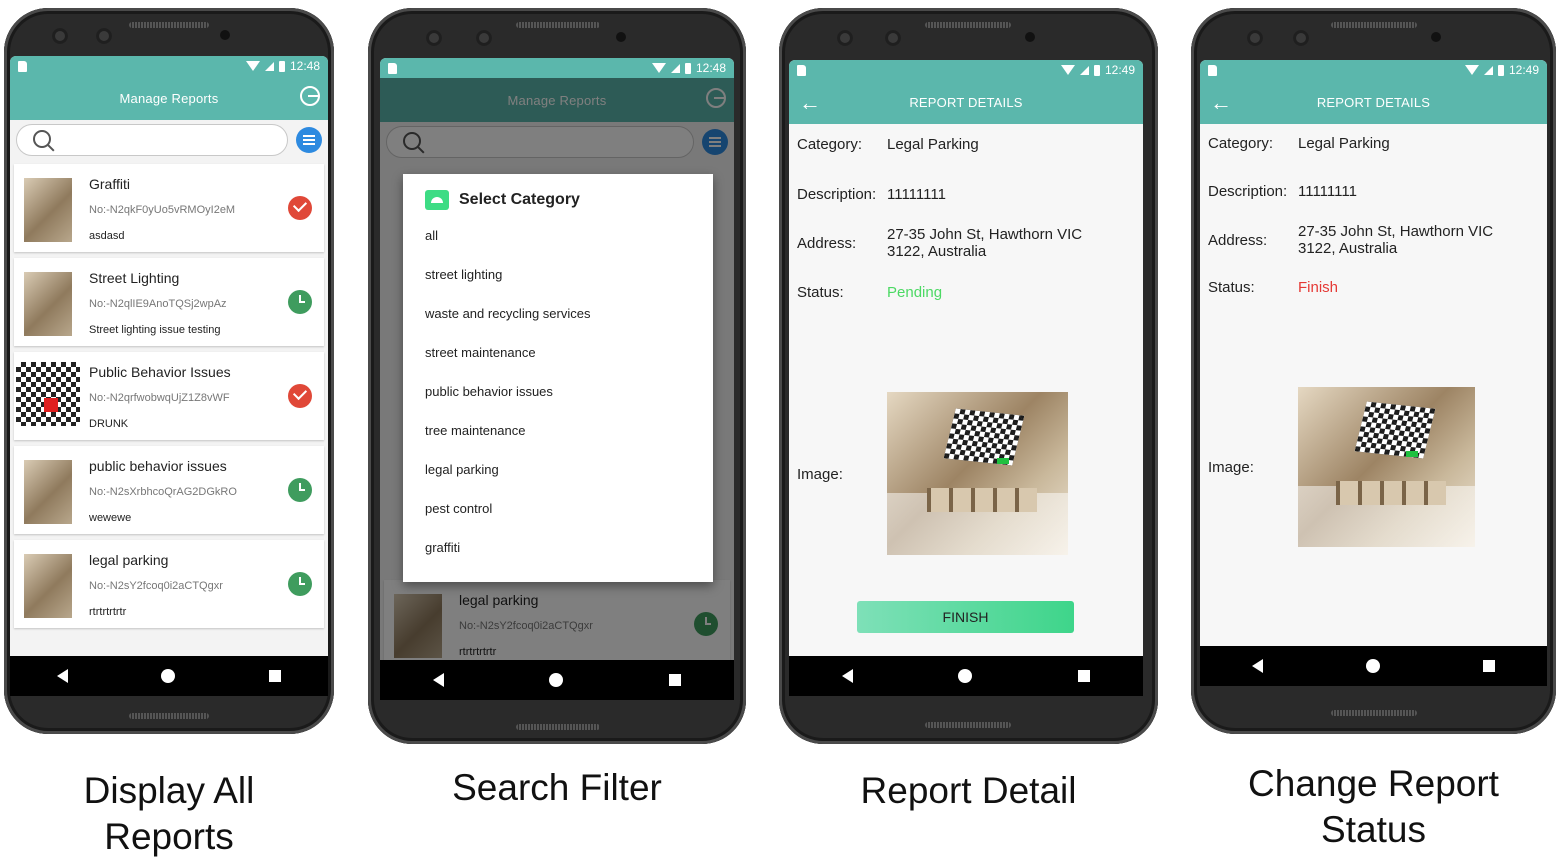 This screenshot has height=866, width=1563. What do you see at coordinates (163, 492) in the screenshot?
I see `report-number: No:-N2sXrbhcoQrAG2DGkRO` at bounding box center [163, 492].